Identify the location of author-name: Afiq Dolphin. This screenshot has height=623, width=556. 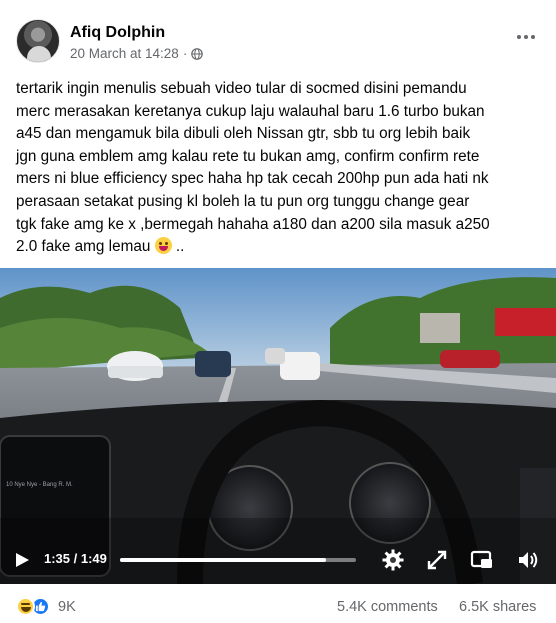
(117, 33).